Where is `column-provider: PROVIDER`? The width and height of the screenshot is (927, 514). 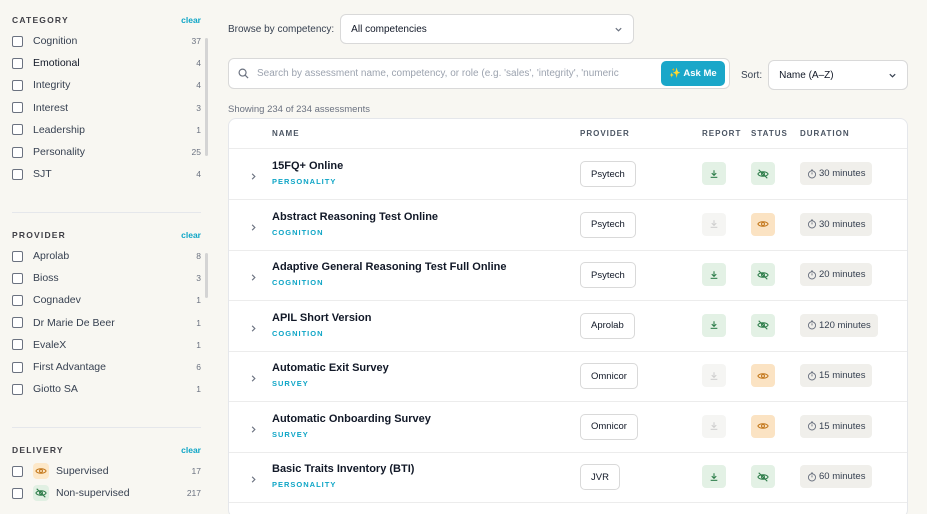
column-provider: PROVIDER is located at coordinates (605, 133).